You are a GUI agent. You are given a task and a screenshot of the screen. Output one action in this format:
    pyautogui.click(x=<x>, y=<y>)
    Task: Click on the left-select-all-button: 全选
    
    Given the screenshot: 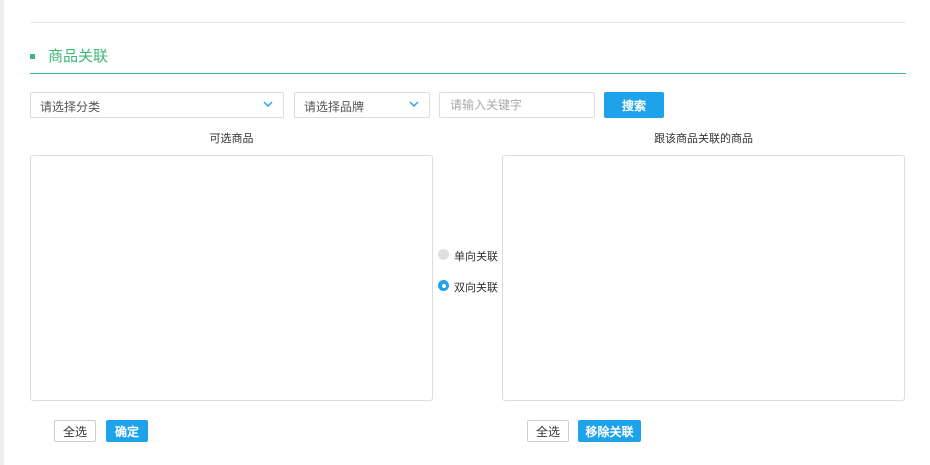 What is the action you would take?
    pyautogui.click(x=75, y=431)
    